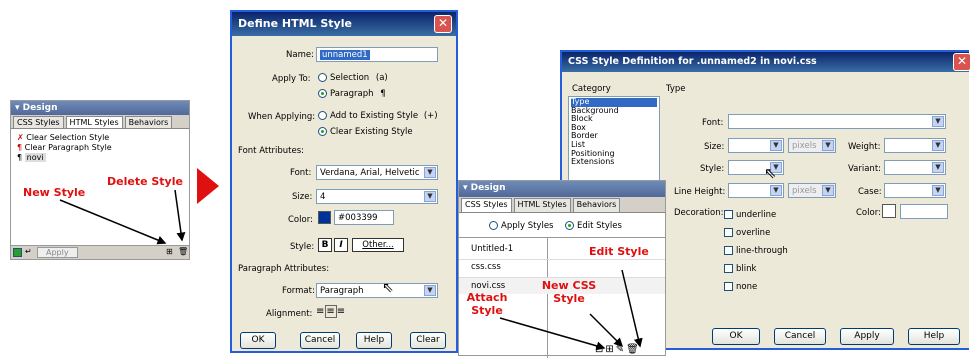 The width and height of the screenshot is (971, 358). What do you see at coordinates (606, 330) in the screenshot?
I see `arrow-new-css-style` at bounding box center [606, 330].